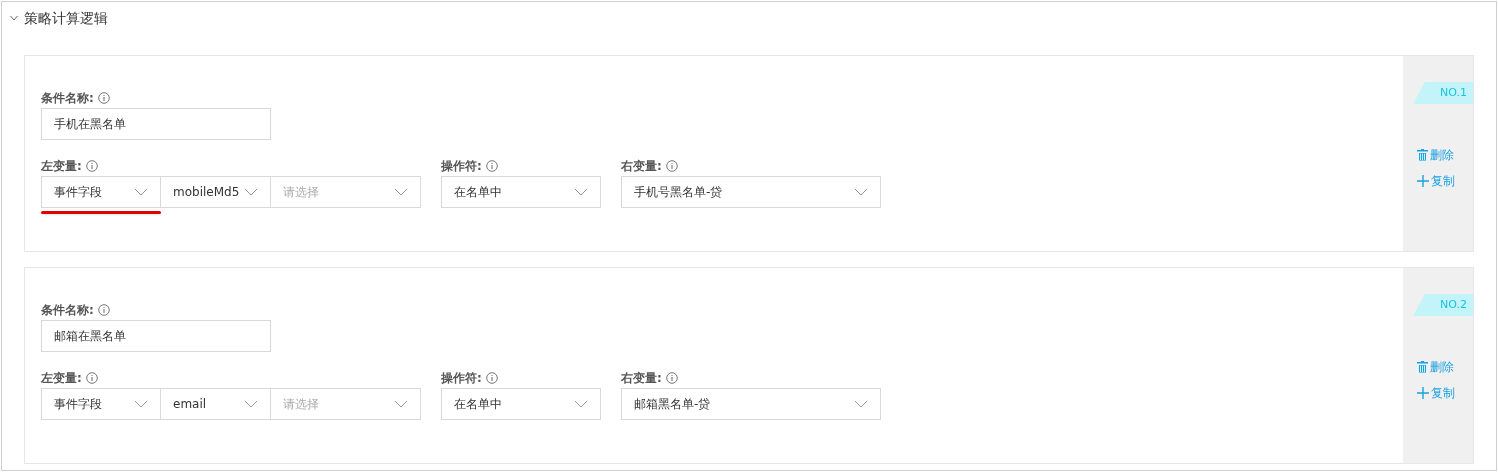 Image resolution: width=1498 pixels, height=472 pixels. I want to click on select-field: 手机号黑名单-贷, so click(751, 192).